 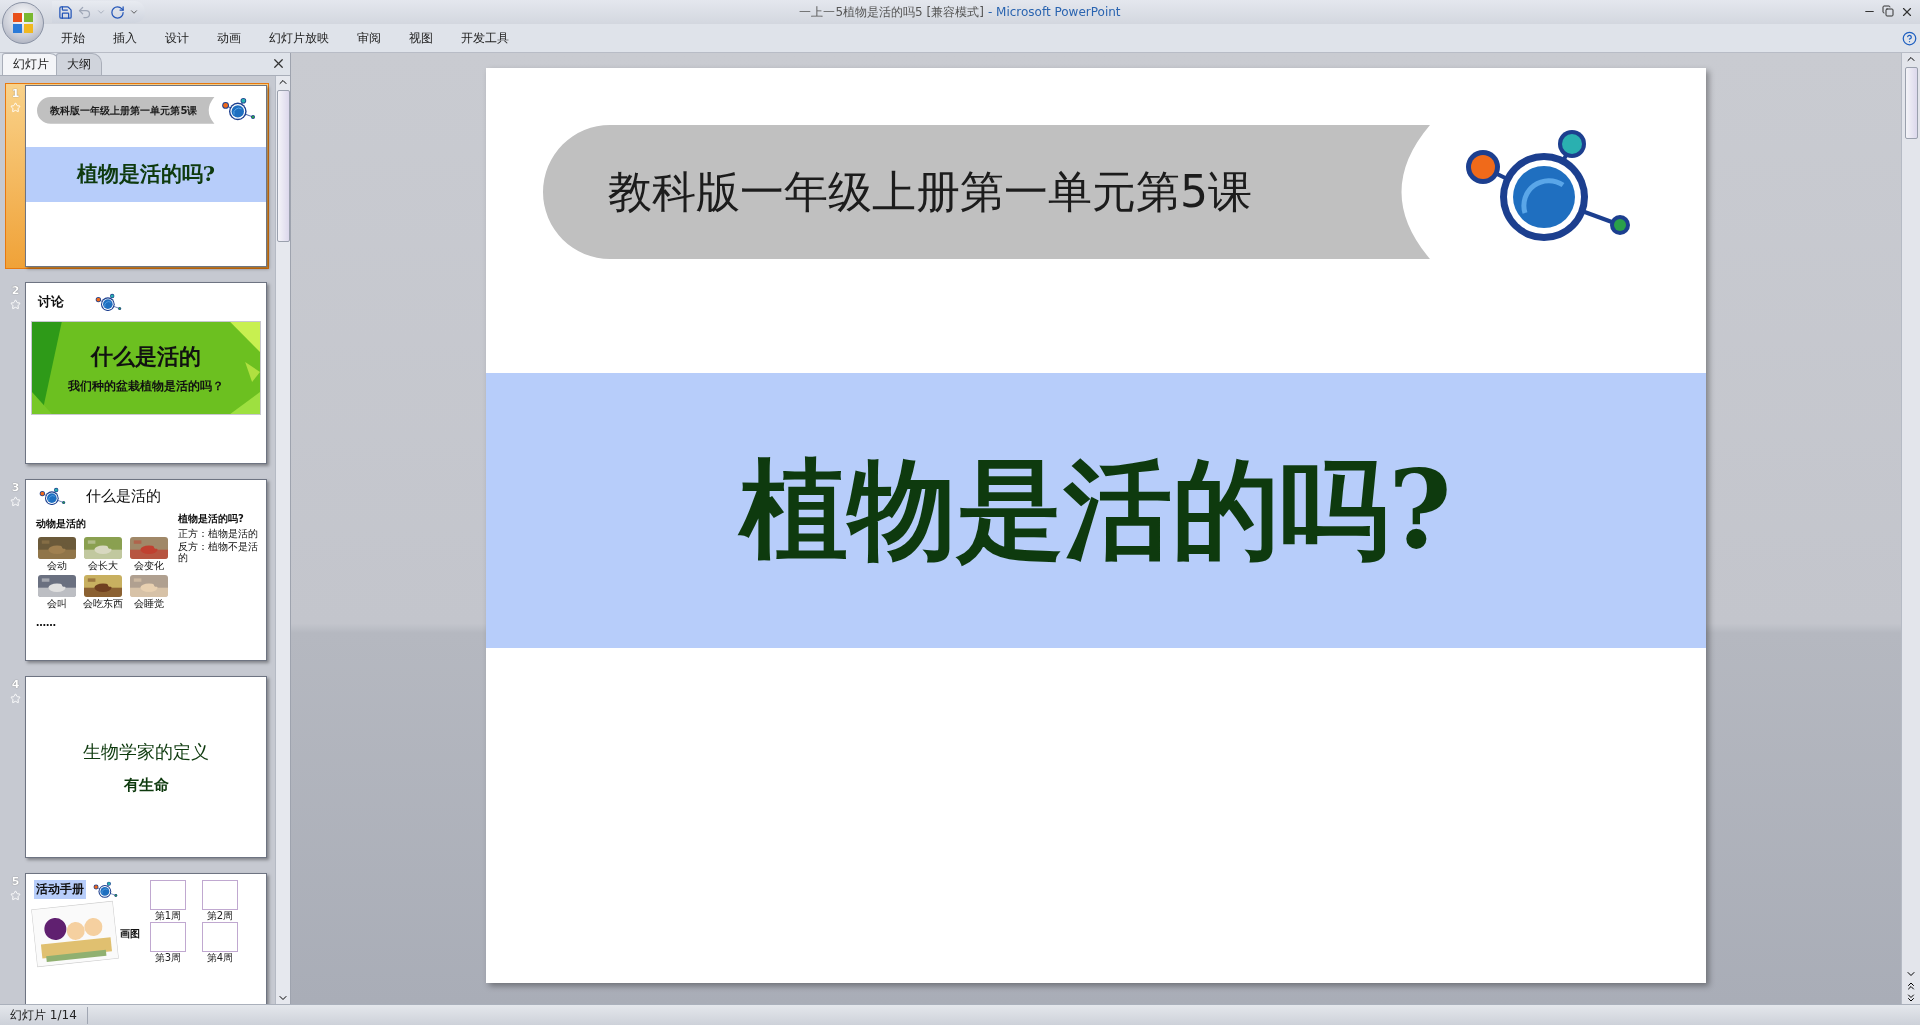 I want to click on week-label: 第4周, so click(x=220, y=957).